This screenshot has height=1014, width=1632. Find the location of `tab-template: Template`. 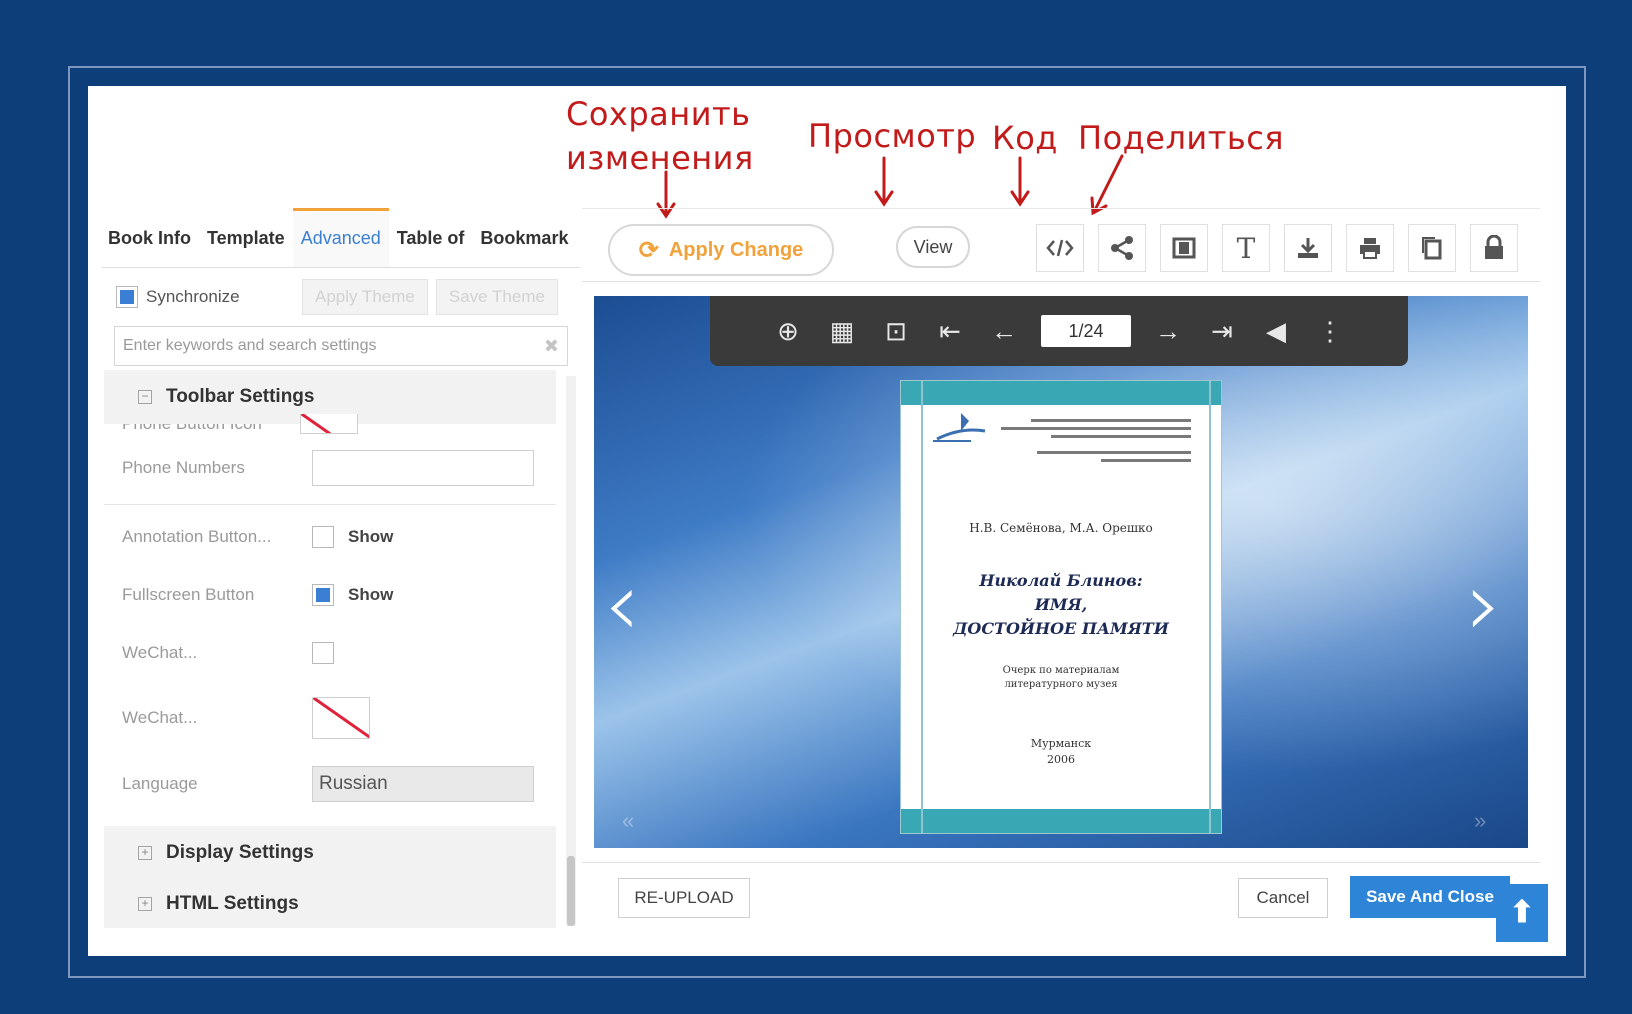

tab-template: Template is located at coordinates (246, 237).